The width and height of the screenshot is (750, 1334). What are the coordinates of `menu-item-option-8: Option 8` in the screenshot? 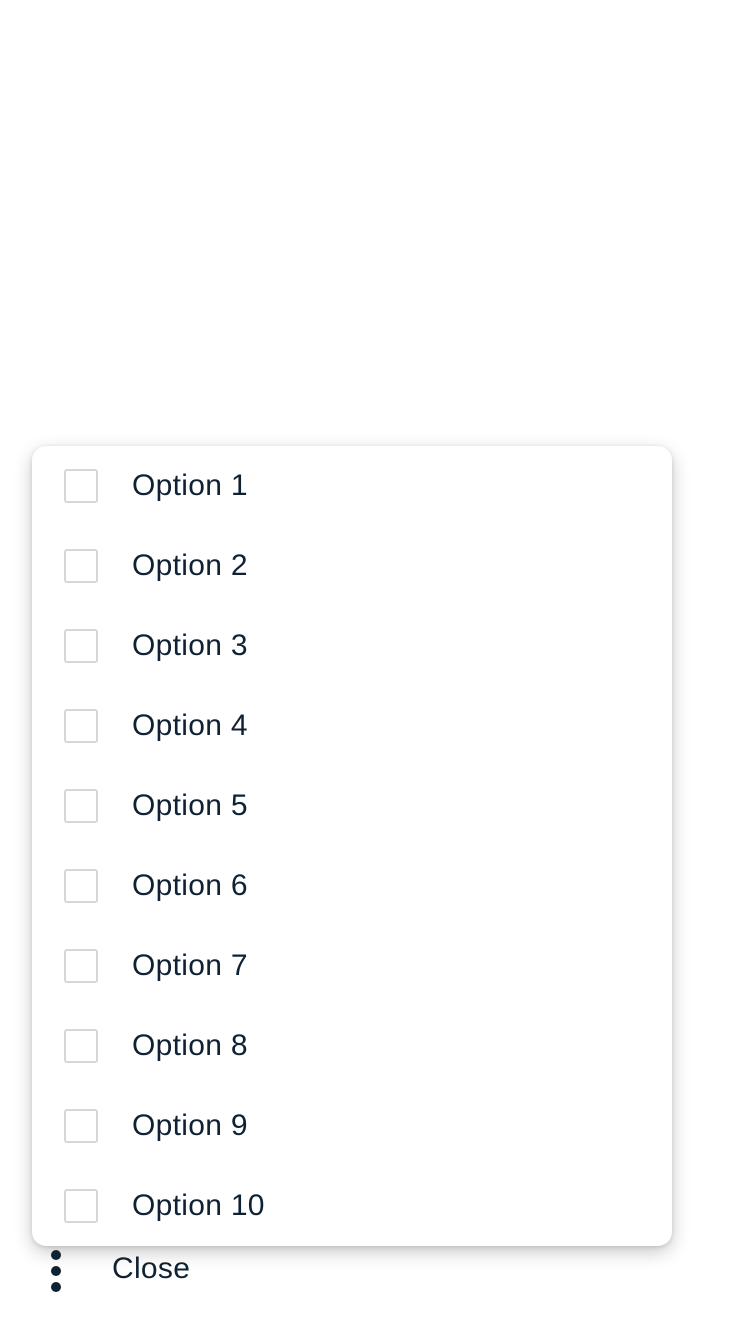 It's located at (352, 1046).